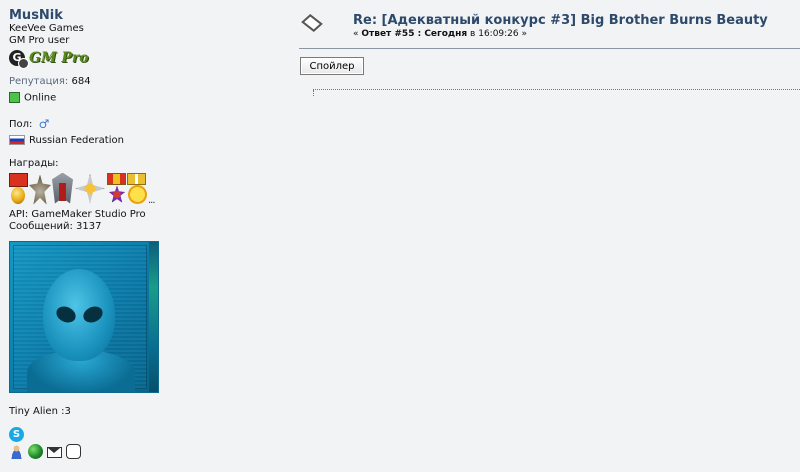 The image size is (800, 472). I want to click on gender: Пол: ♂, so click(89, 124).